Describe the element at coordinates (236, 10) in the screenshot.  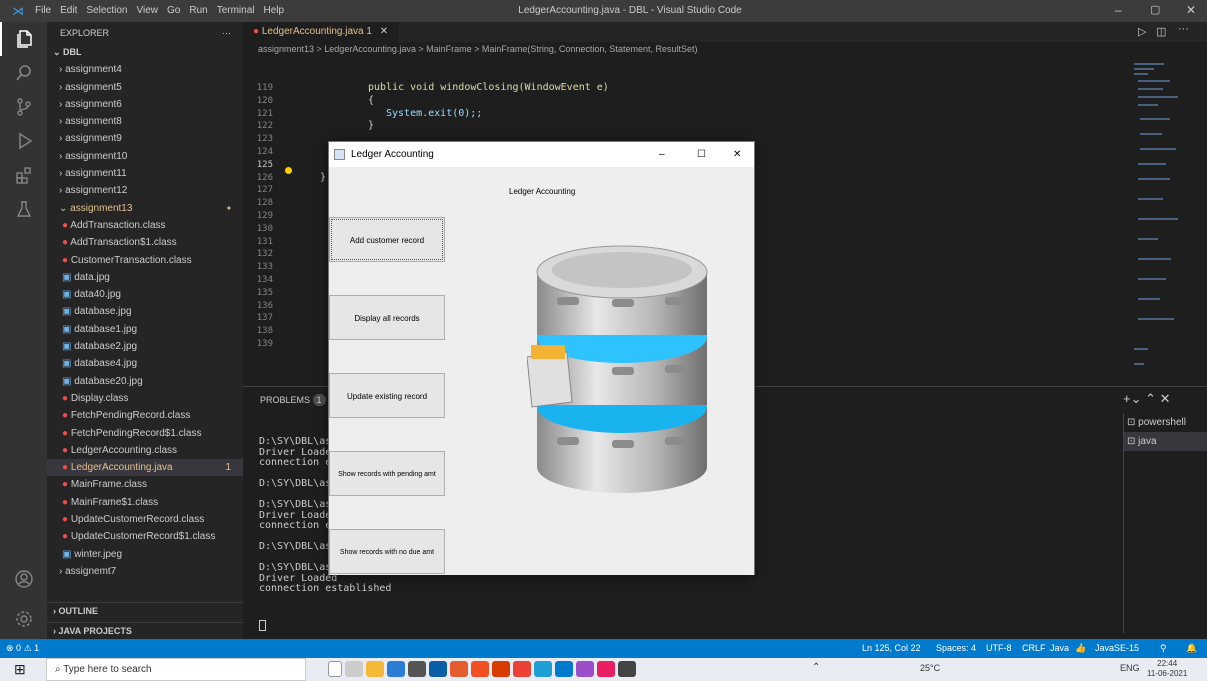
I see `menu-terminal: Terminal` at that location.